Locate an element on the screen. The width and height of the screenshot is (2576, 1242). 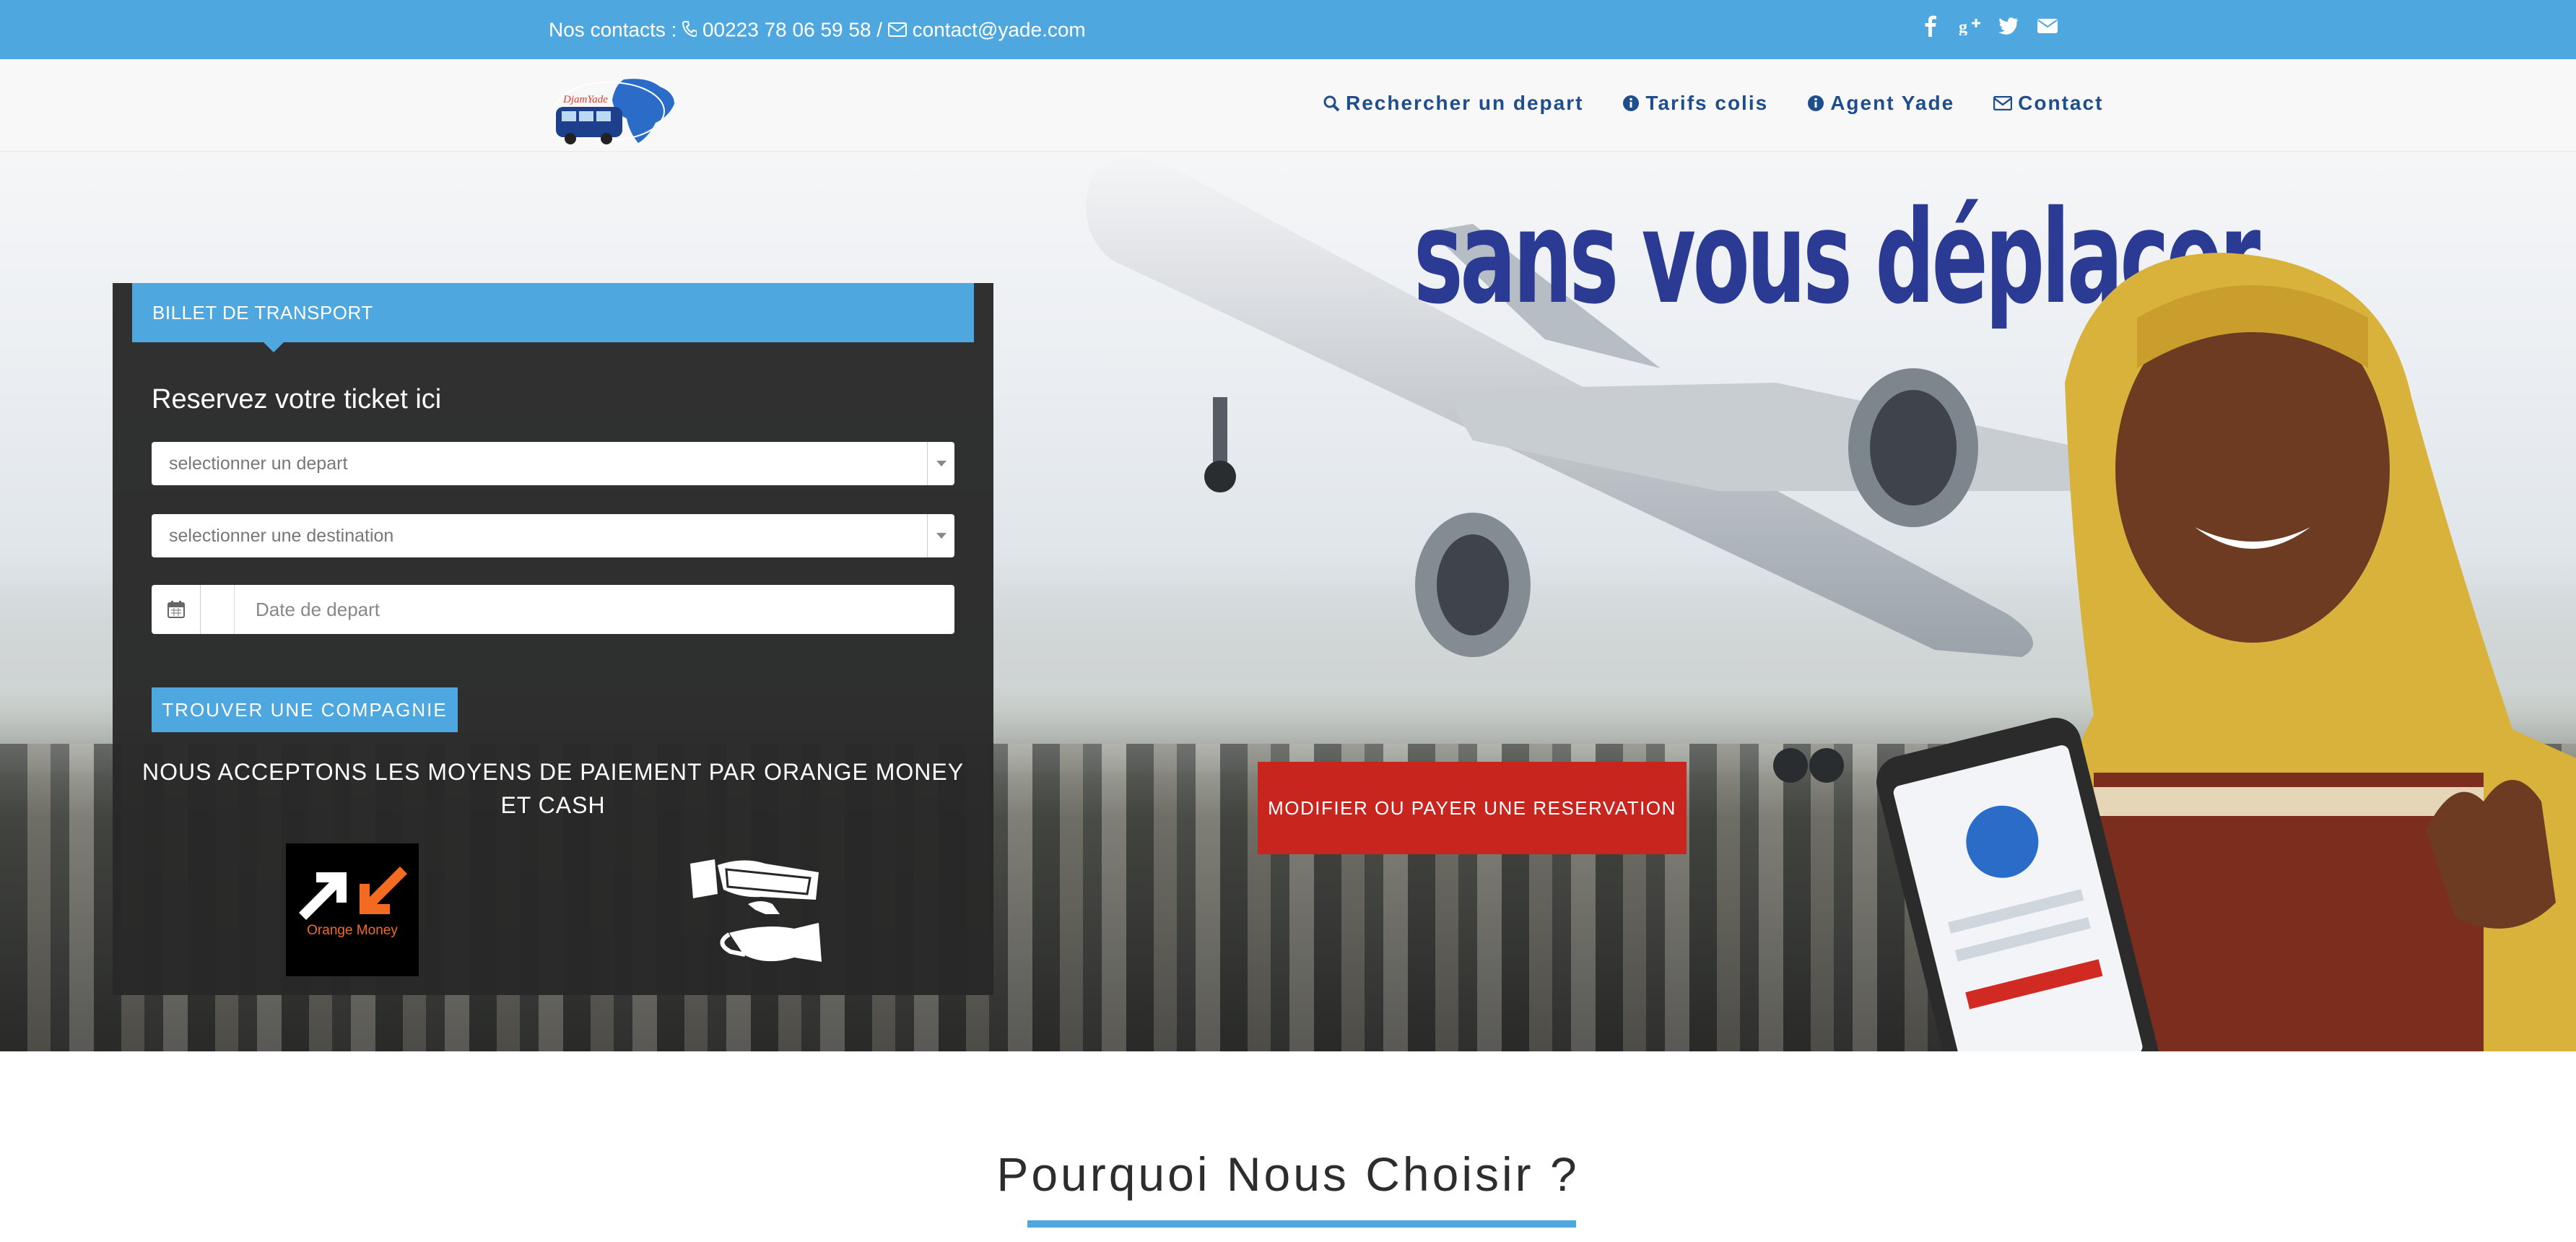
orange-money-logo: Orange Money is located at coordinates (352, 909).